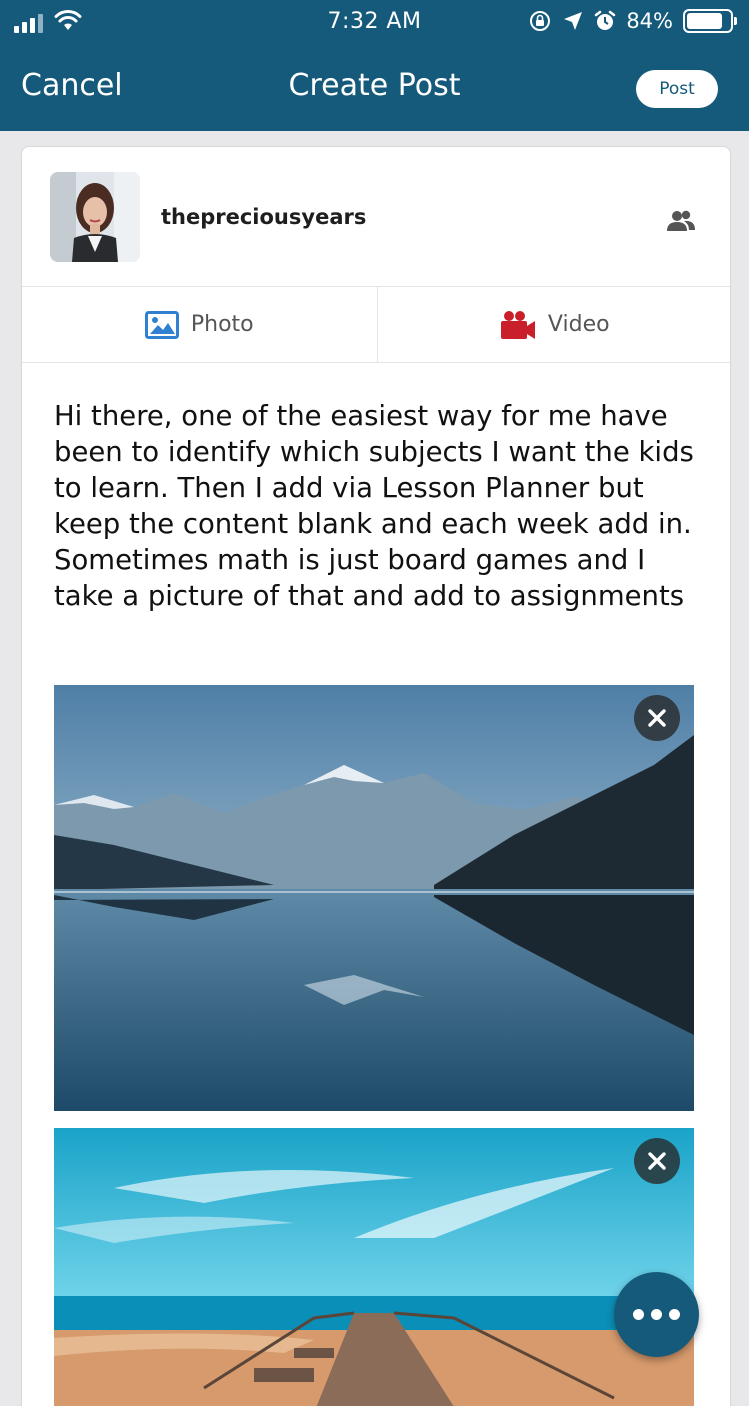  What do you see at coordinates (161, 324) in the screenshot?
I see `photo-icon` at bounding box center [161, 324].